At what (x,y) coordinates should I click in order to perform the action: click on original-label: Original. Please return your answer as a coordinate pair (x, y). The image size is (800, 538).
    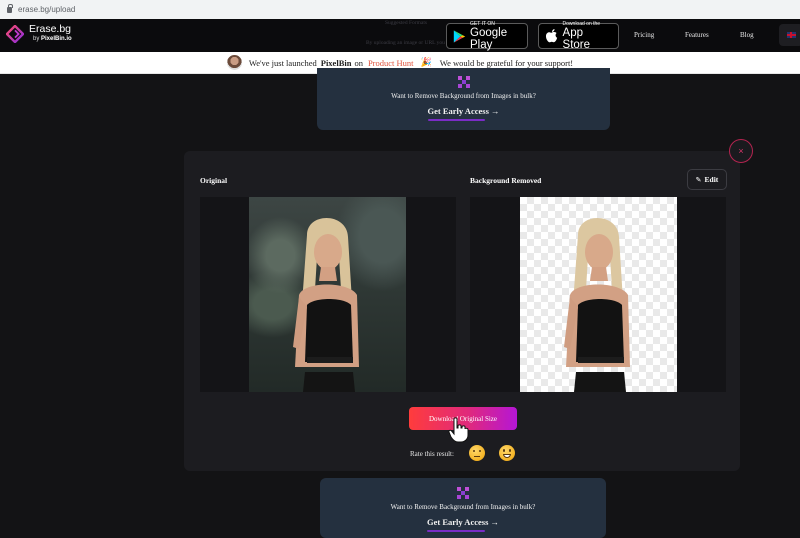
    Looking at the image, I should click on (214, 180).